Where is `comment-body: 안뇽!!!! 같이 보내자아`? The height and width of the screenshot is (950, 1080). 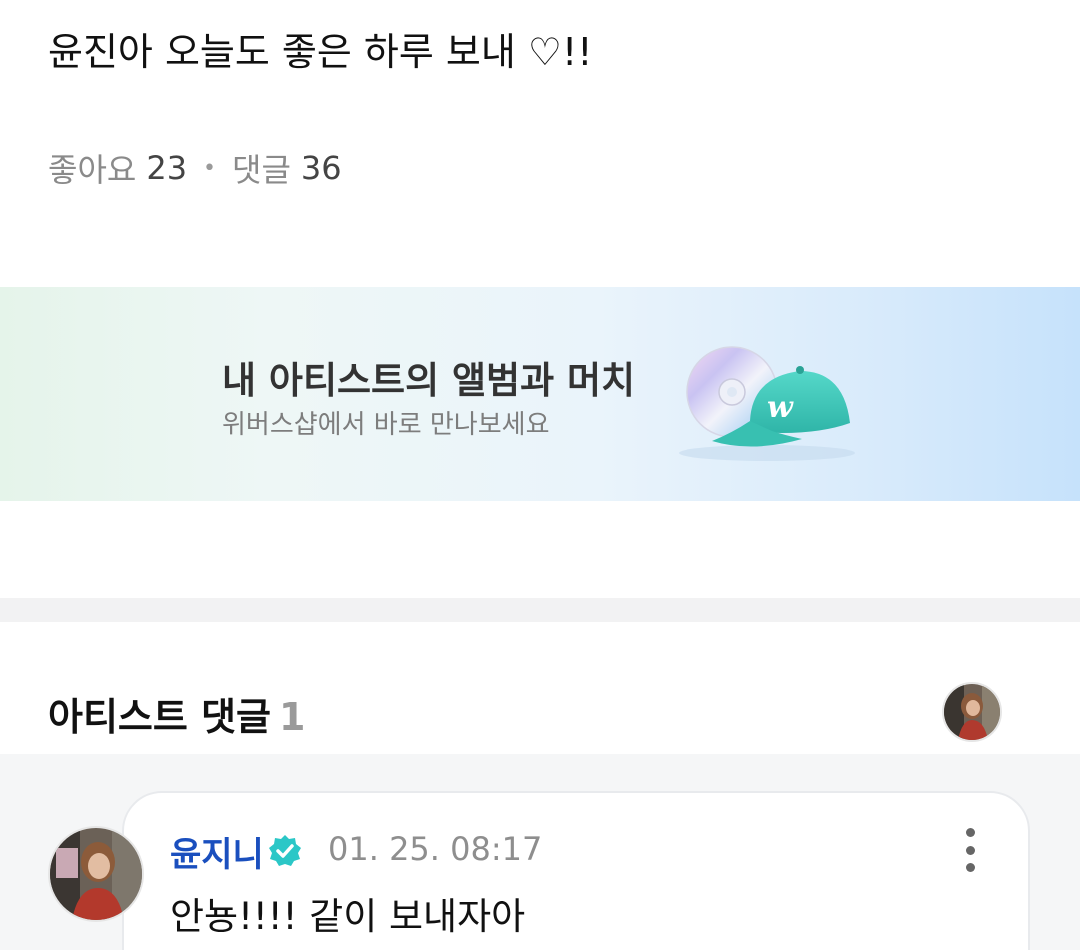 comment-body: 안뇽!!!! 같이 보내자아 is located at coordinates (348, 916).